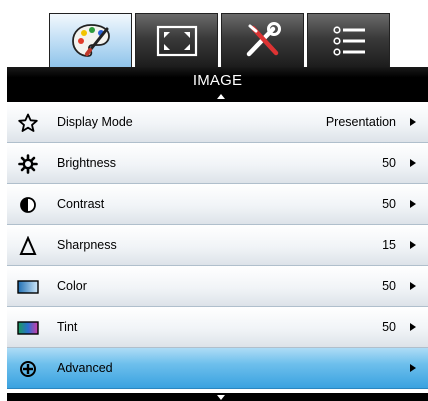  What do you see at coordinates (217, 204) in the screenshot?
I see `menu-item-contrast: Contrast 50` at bounding box center [217, 204].